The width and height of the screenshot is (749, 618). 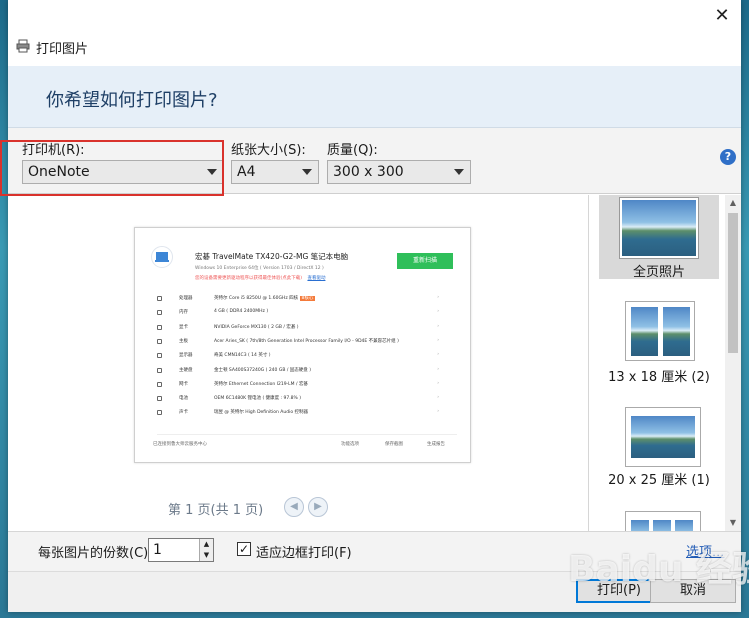 I want to click on spec-value-text: NVIDIA GeForce MX130 ( 2 GB / 宏碁 ), so click(x=256, y=327).